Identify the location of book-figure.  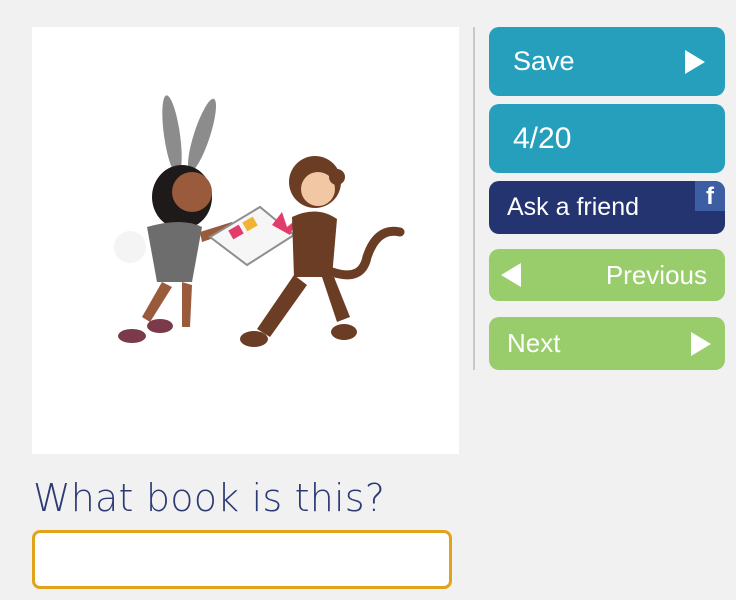
(252, 236).